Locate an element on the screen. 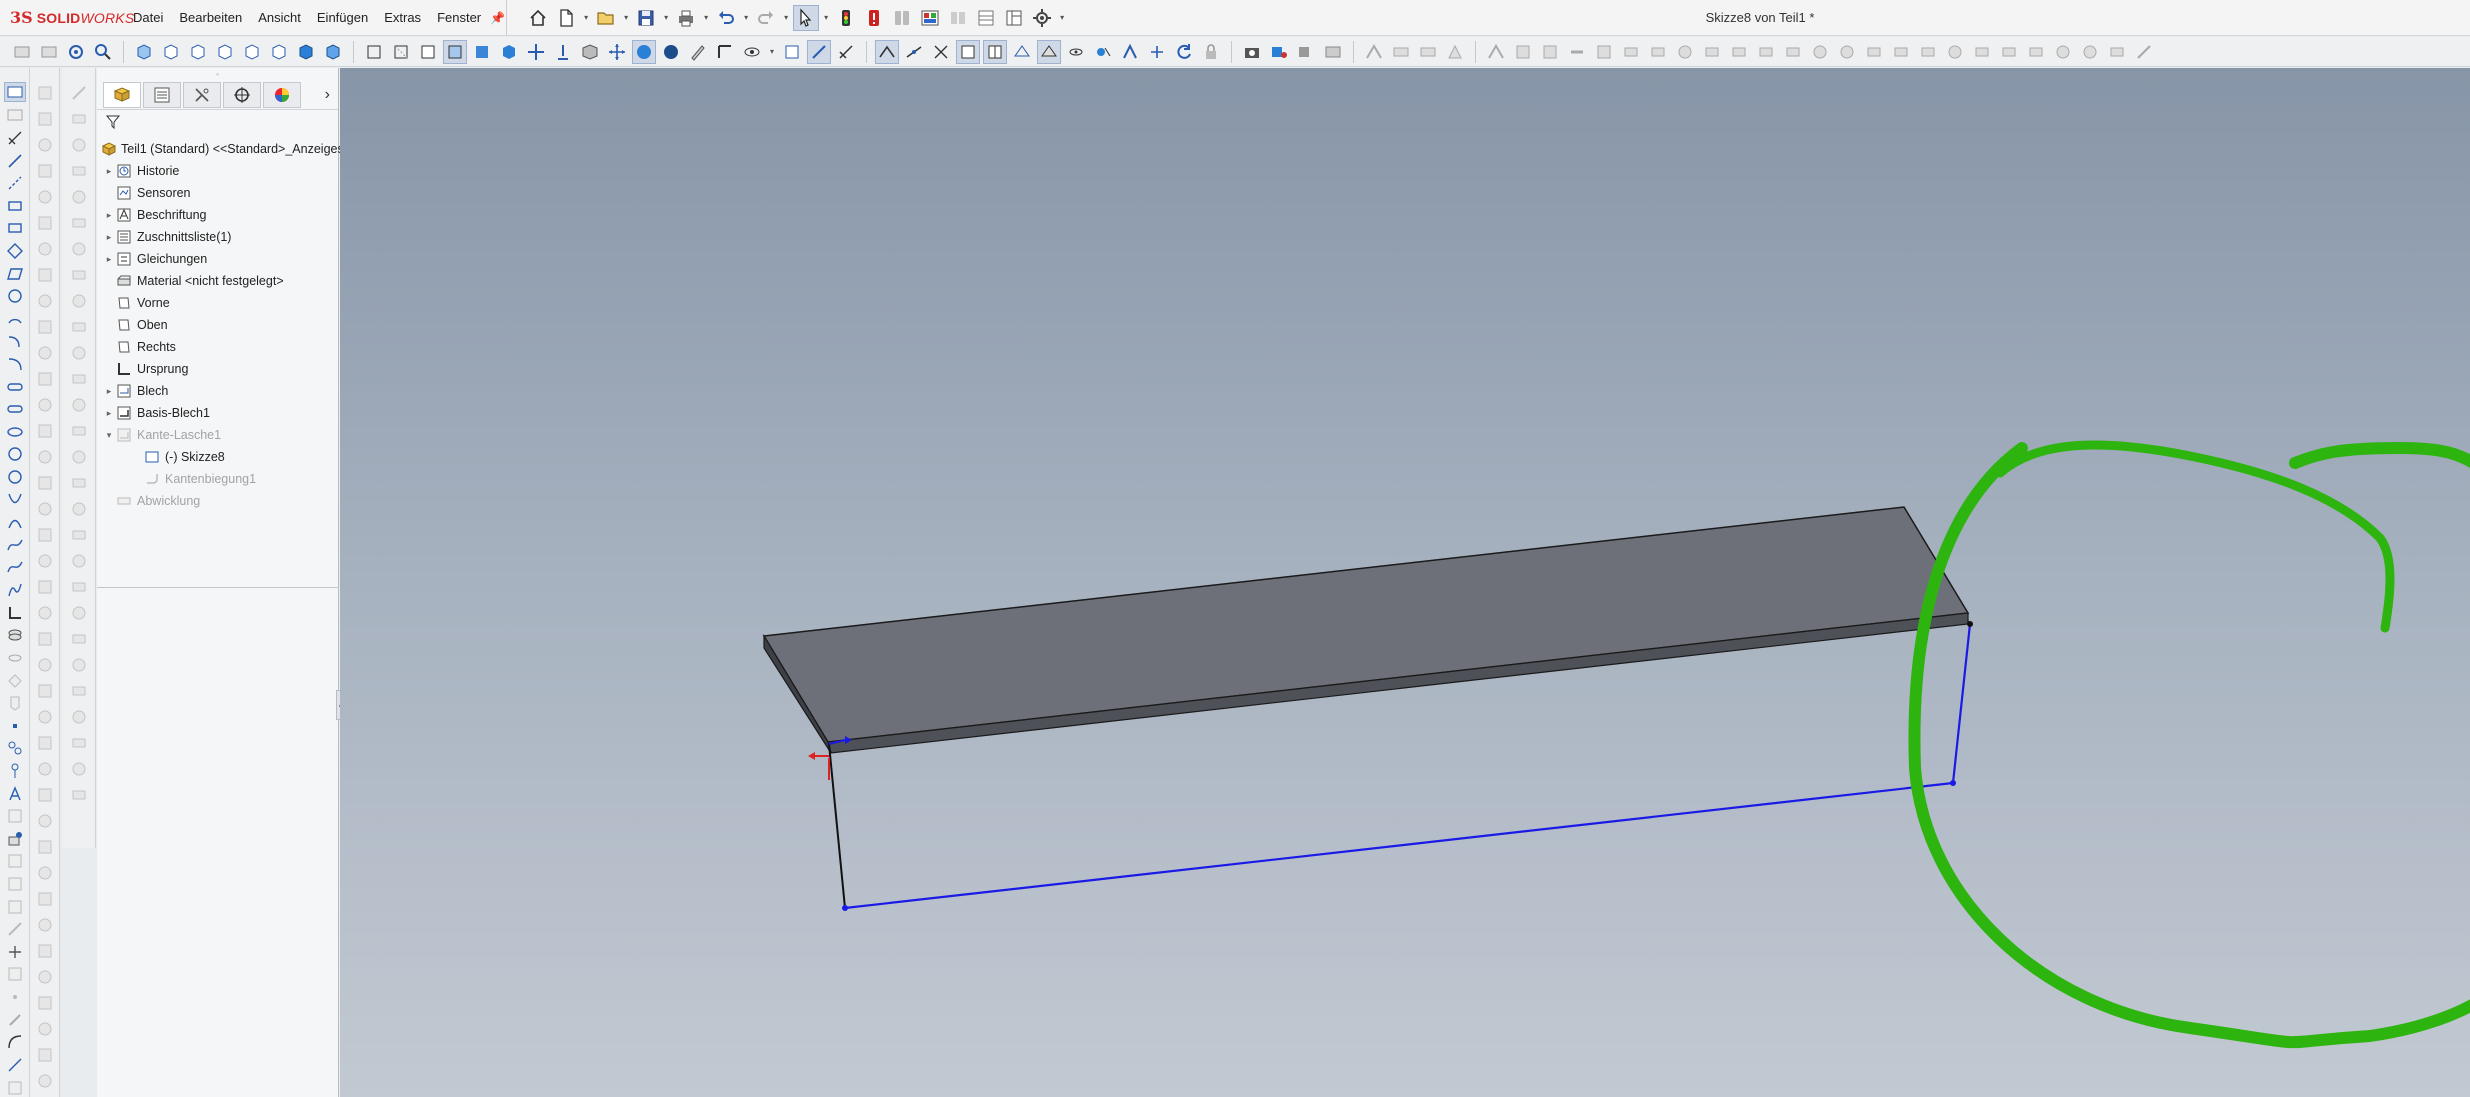  inactive-tool19-icon is located at coordinates (45, 561).